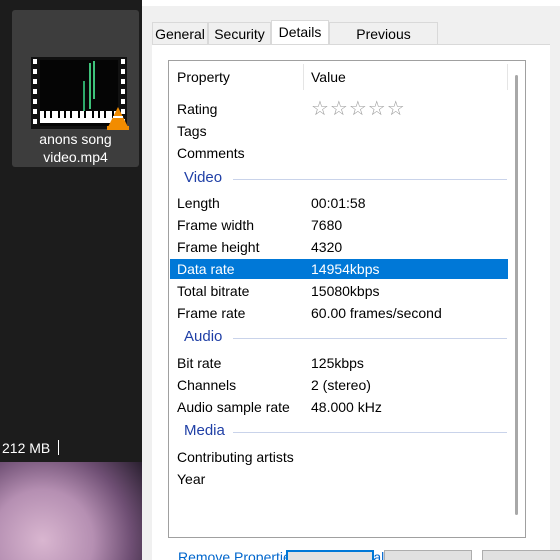 The height and width of the screenshot is (560, 560). What do you see at coordinates (75, 148) in the screenshot?
I see `file-name: anons song video.mp4` at bounding box center [75, 148].